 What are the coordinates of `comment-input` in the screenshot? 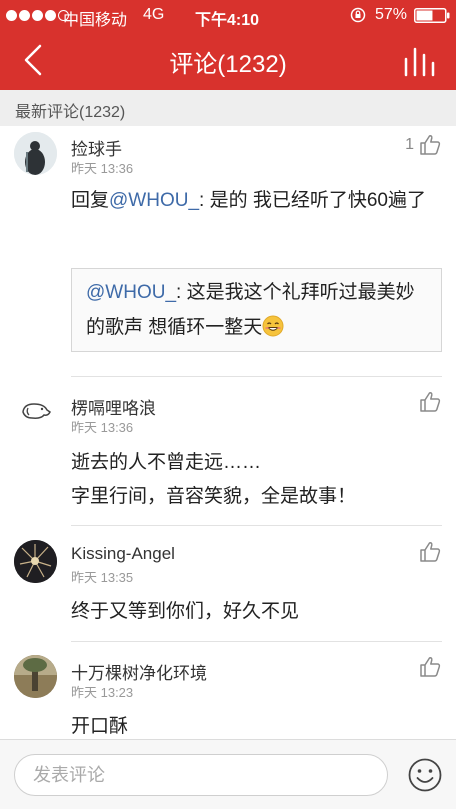 It's located at (201, 775).